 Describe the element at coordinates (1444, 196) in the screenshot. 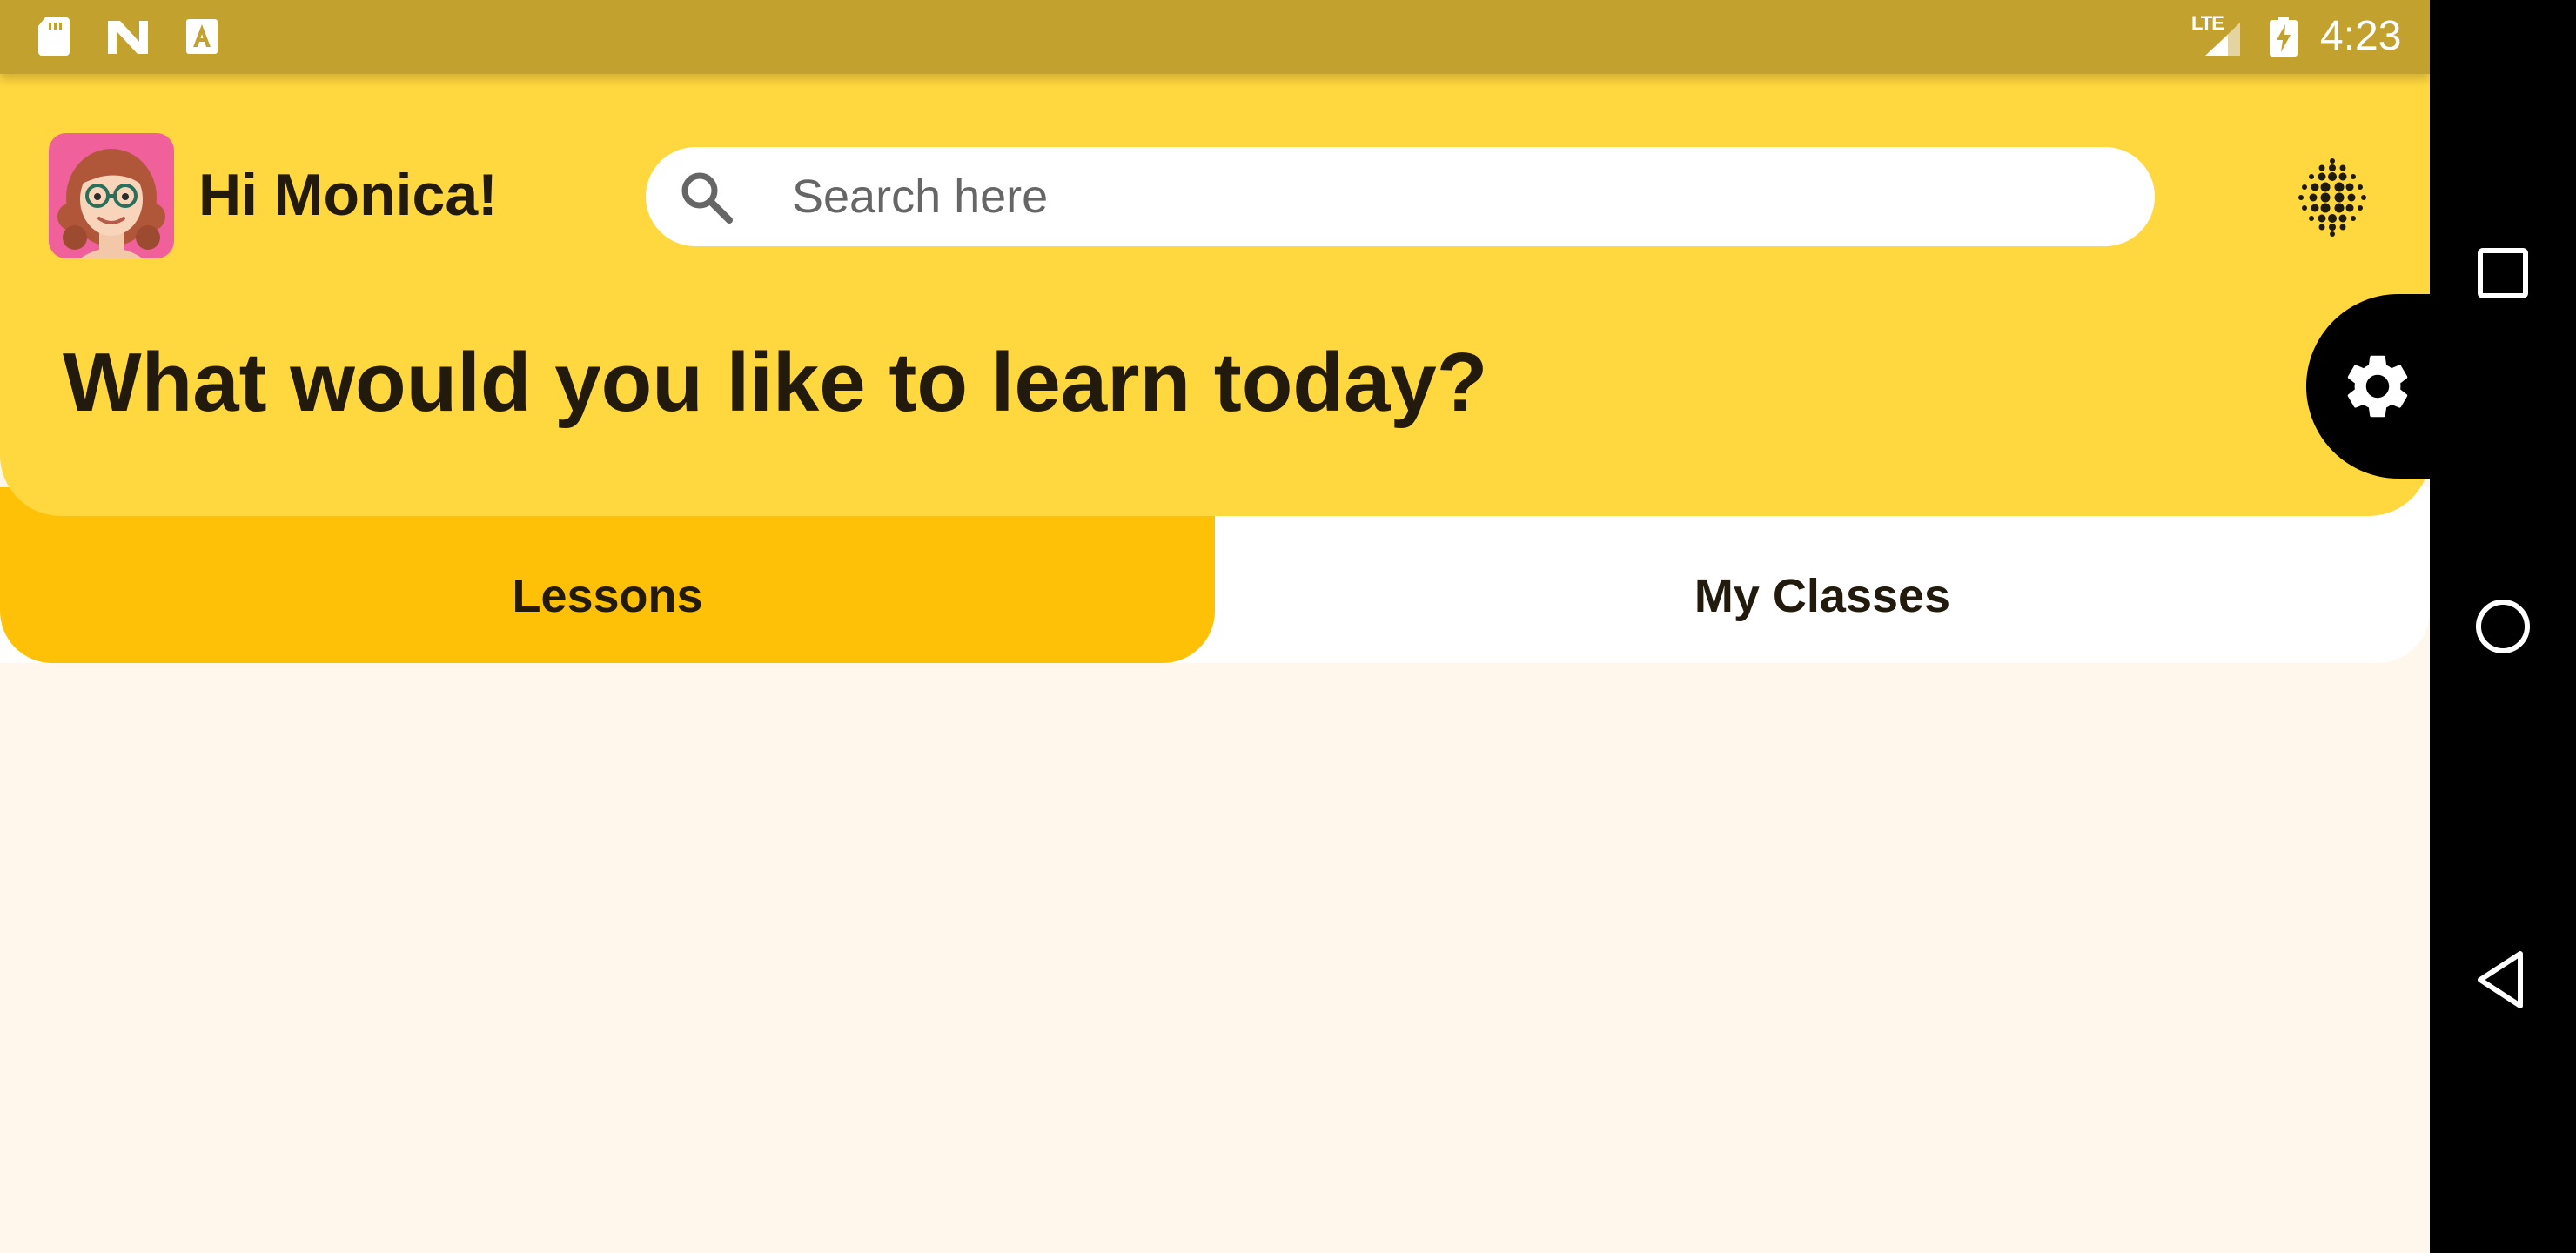

I see `search-input` at that location.